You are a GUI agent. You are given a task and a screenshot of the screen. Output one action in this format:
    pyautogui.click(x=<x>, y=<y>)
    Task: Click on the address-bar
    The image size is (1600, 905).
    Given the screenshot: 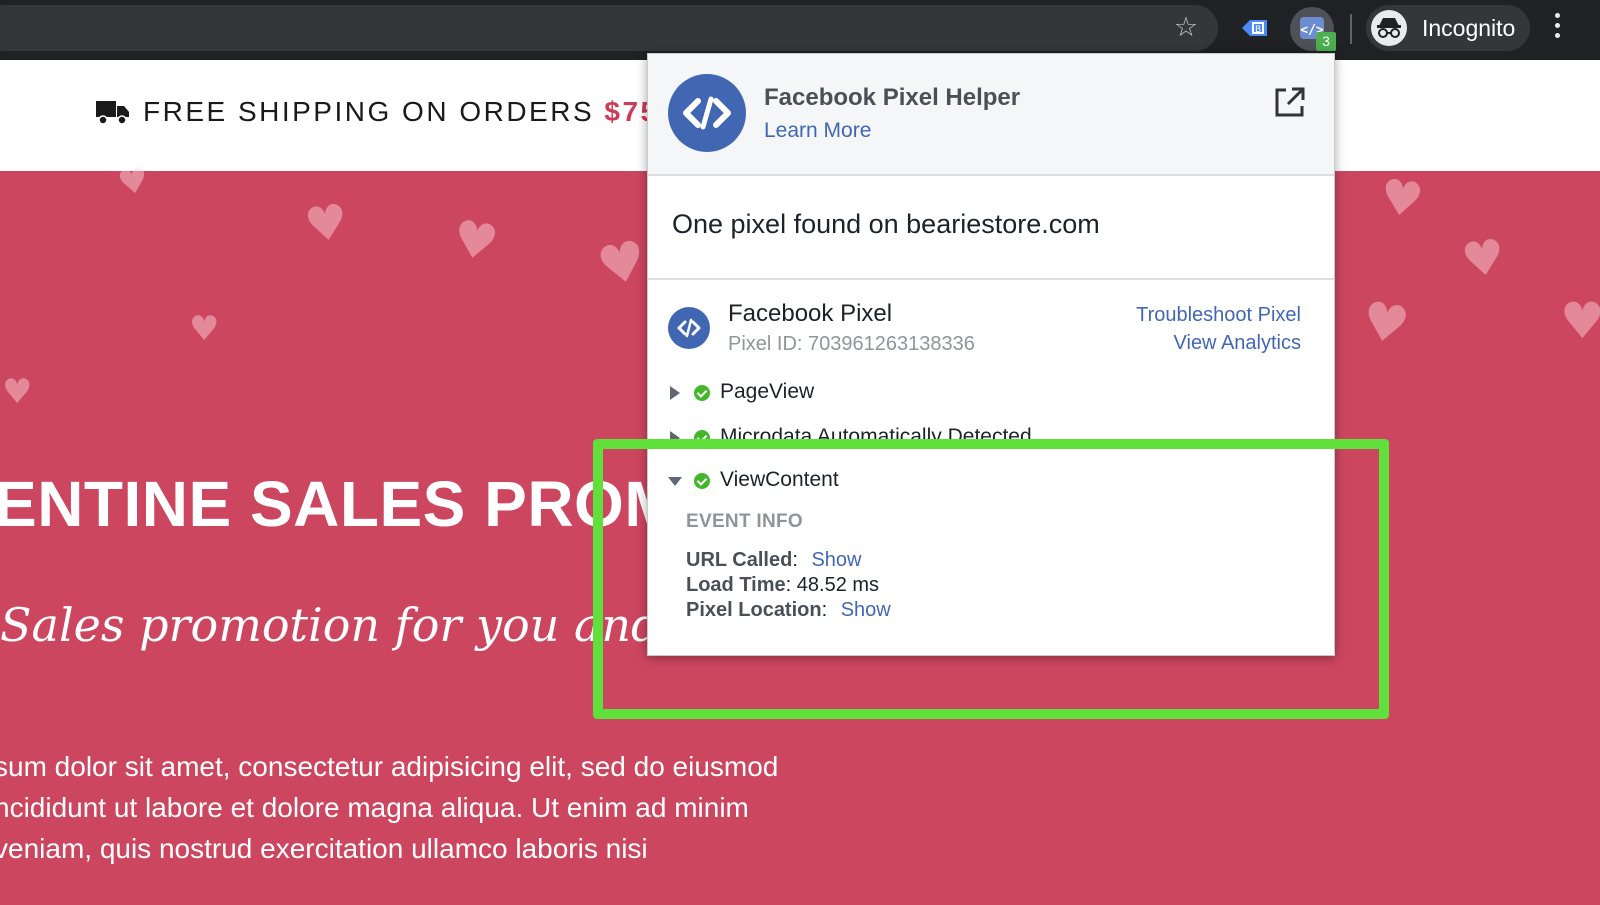 What is the action you would take?
    pyautogui.click(x=609, y=28)
    